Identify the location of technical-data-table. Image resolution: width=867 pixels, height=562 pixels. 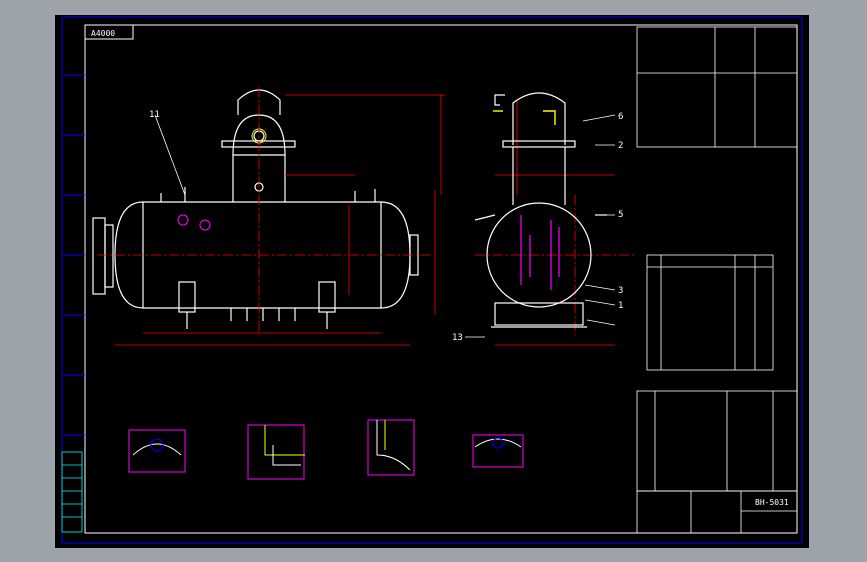
(717, 87).